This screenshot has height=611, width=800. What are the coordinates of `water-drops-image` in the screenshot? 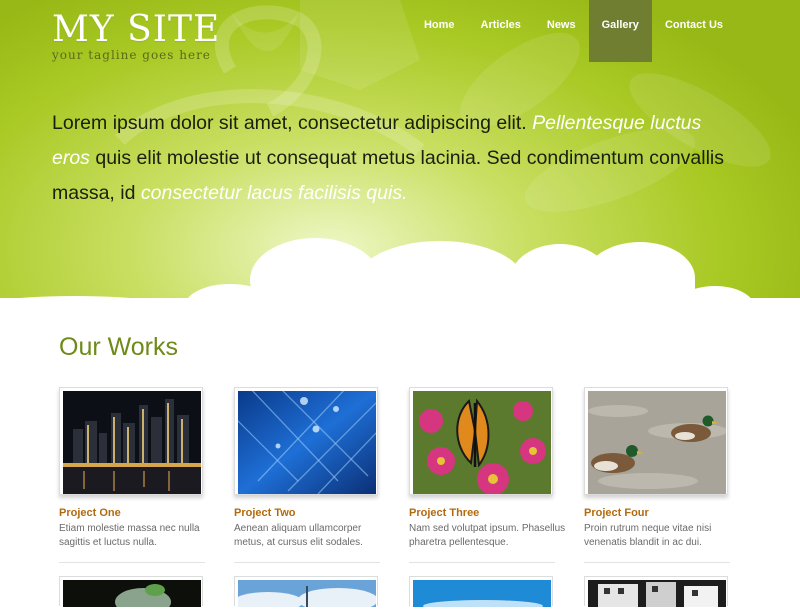 It's located at (307, 442).